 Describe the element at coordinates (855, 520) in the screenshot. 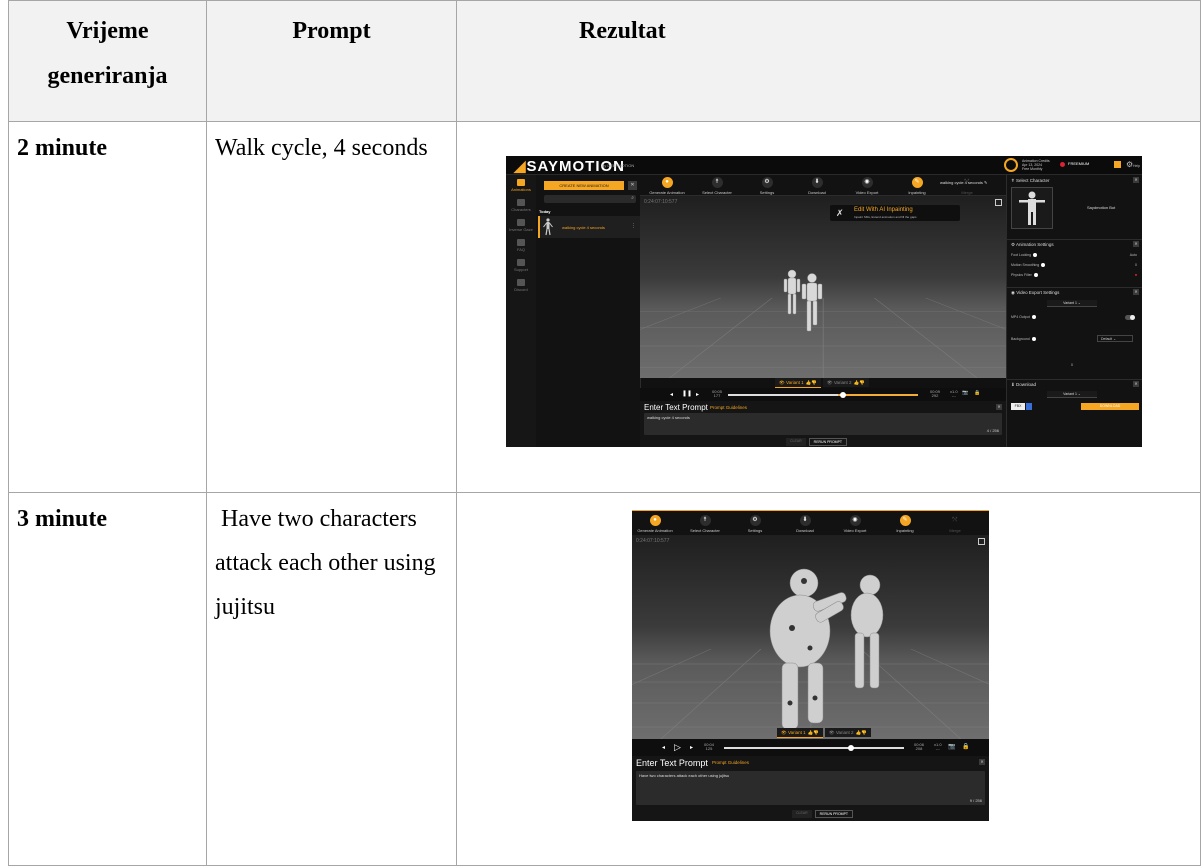

I see `record-icon: ◉` at that location.